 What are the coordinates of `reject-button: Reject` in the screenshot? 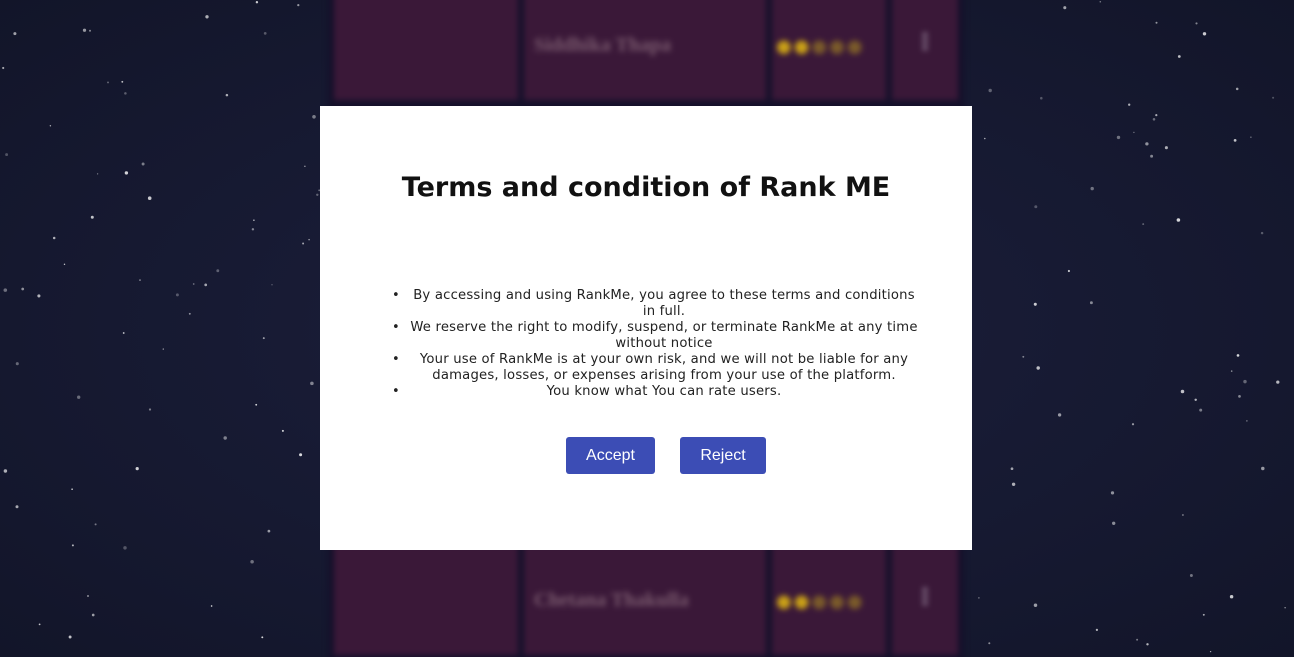 It's located at (723, 455).